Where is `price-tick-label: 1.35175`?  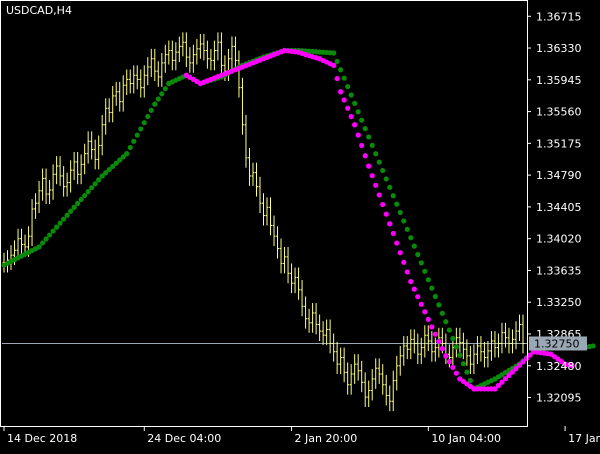
price-tick-label: 1.35175 is located at coordinates (559, 143).